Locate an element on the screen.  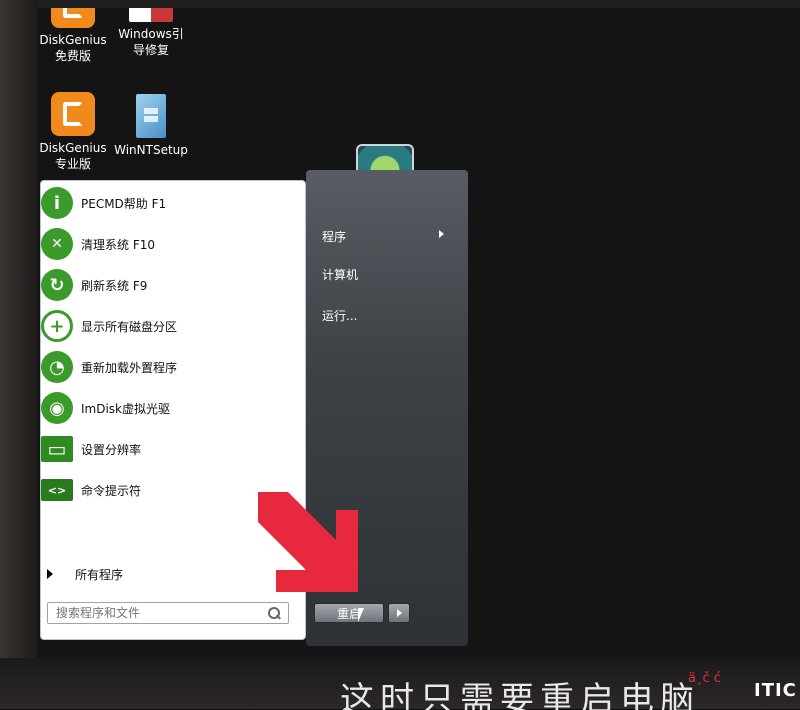
menu-item-label: 清理系统 F10 is located at coordinates (118, 244).